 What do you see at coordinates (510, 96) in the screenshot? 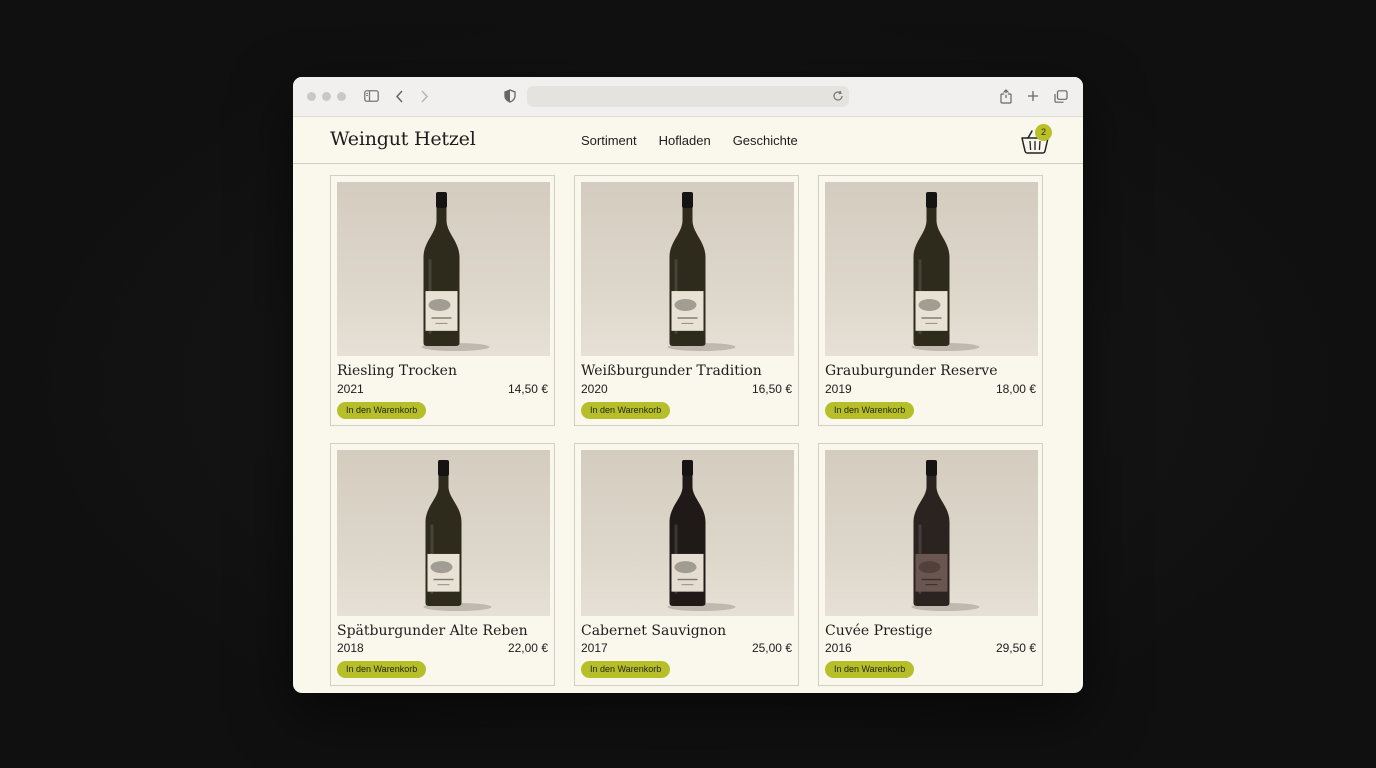
I see `privacy-shield-icon` at bounding box center [510, 96].